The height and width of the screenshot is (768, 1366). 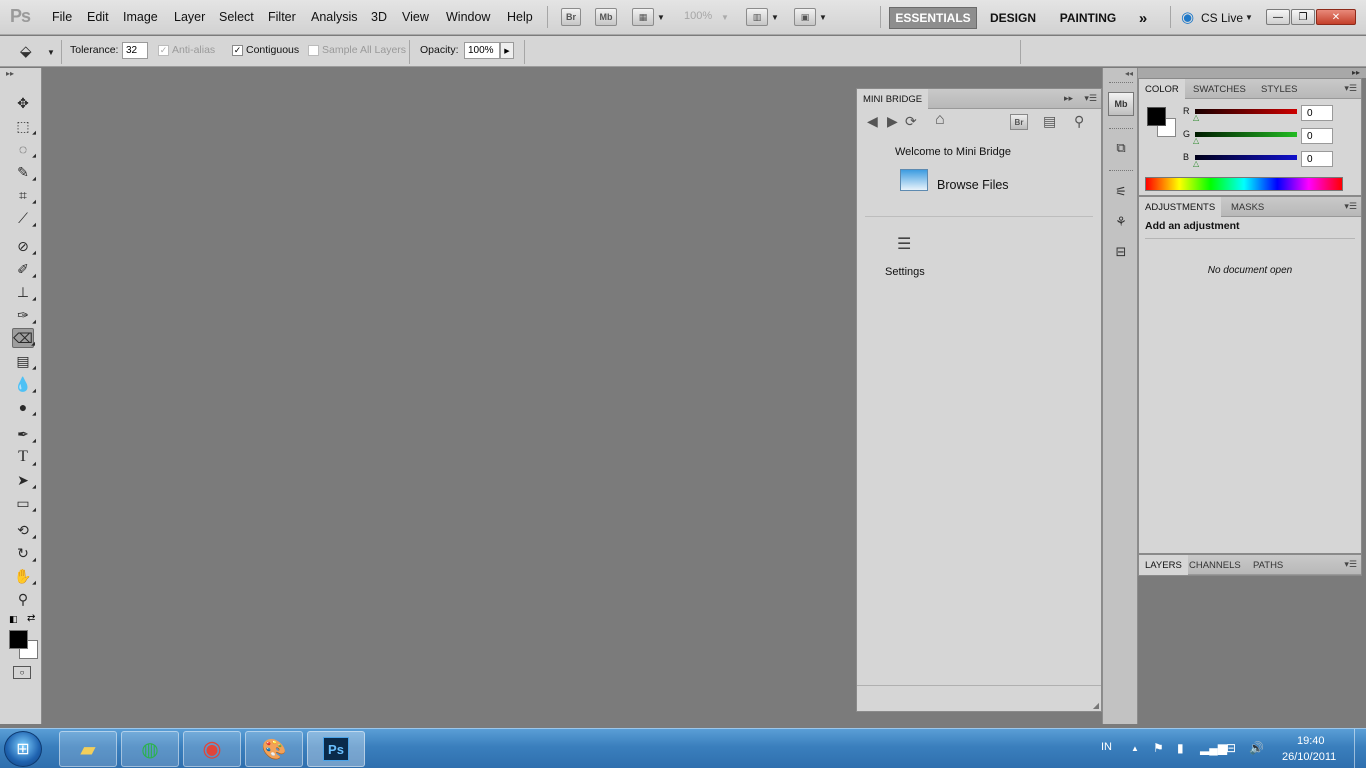 I want to click on tool-presets-icon: ⊟, so click(x=1121, y=252).